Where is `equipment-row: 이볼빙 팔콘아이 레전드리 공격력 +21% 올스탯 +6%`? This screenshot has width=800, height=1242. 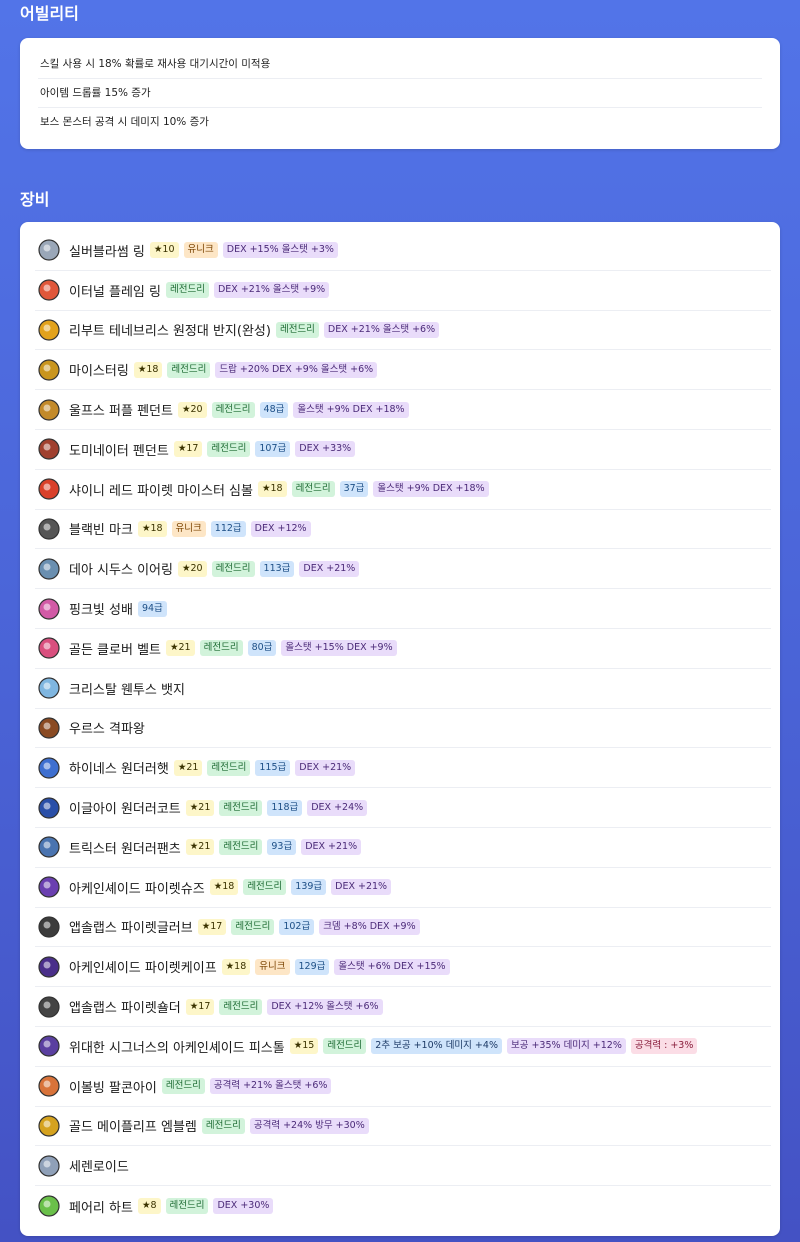 equipment-row: 이볼빙 팔콘아이 레전드리 공격력 +21% 올스탯 +6% is located at coordinates (403, 1087).